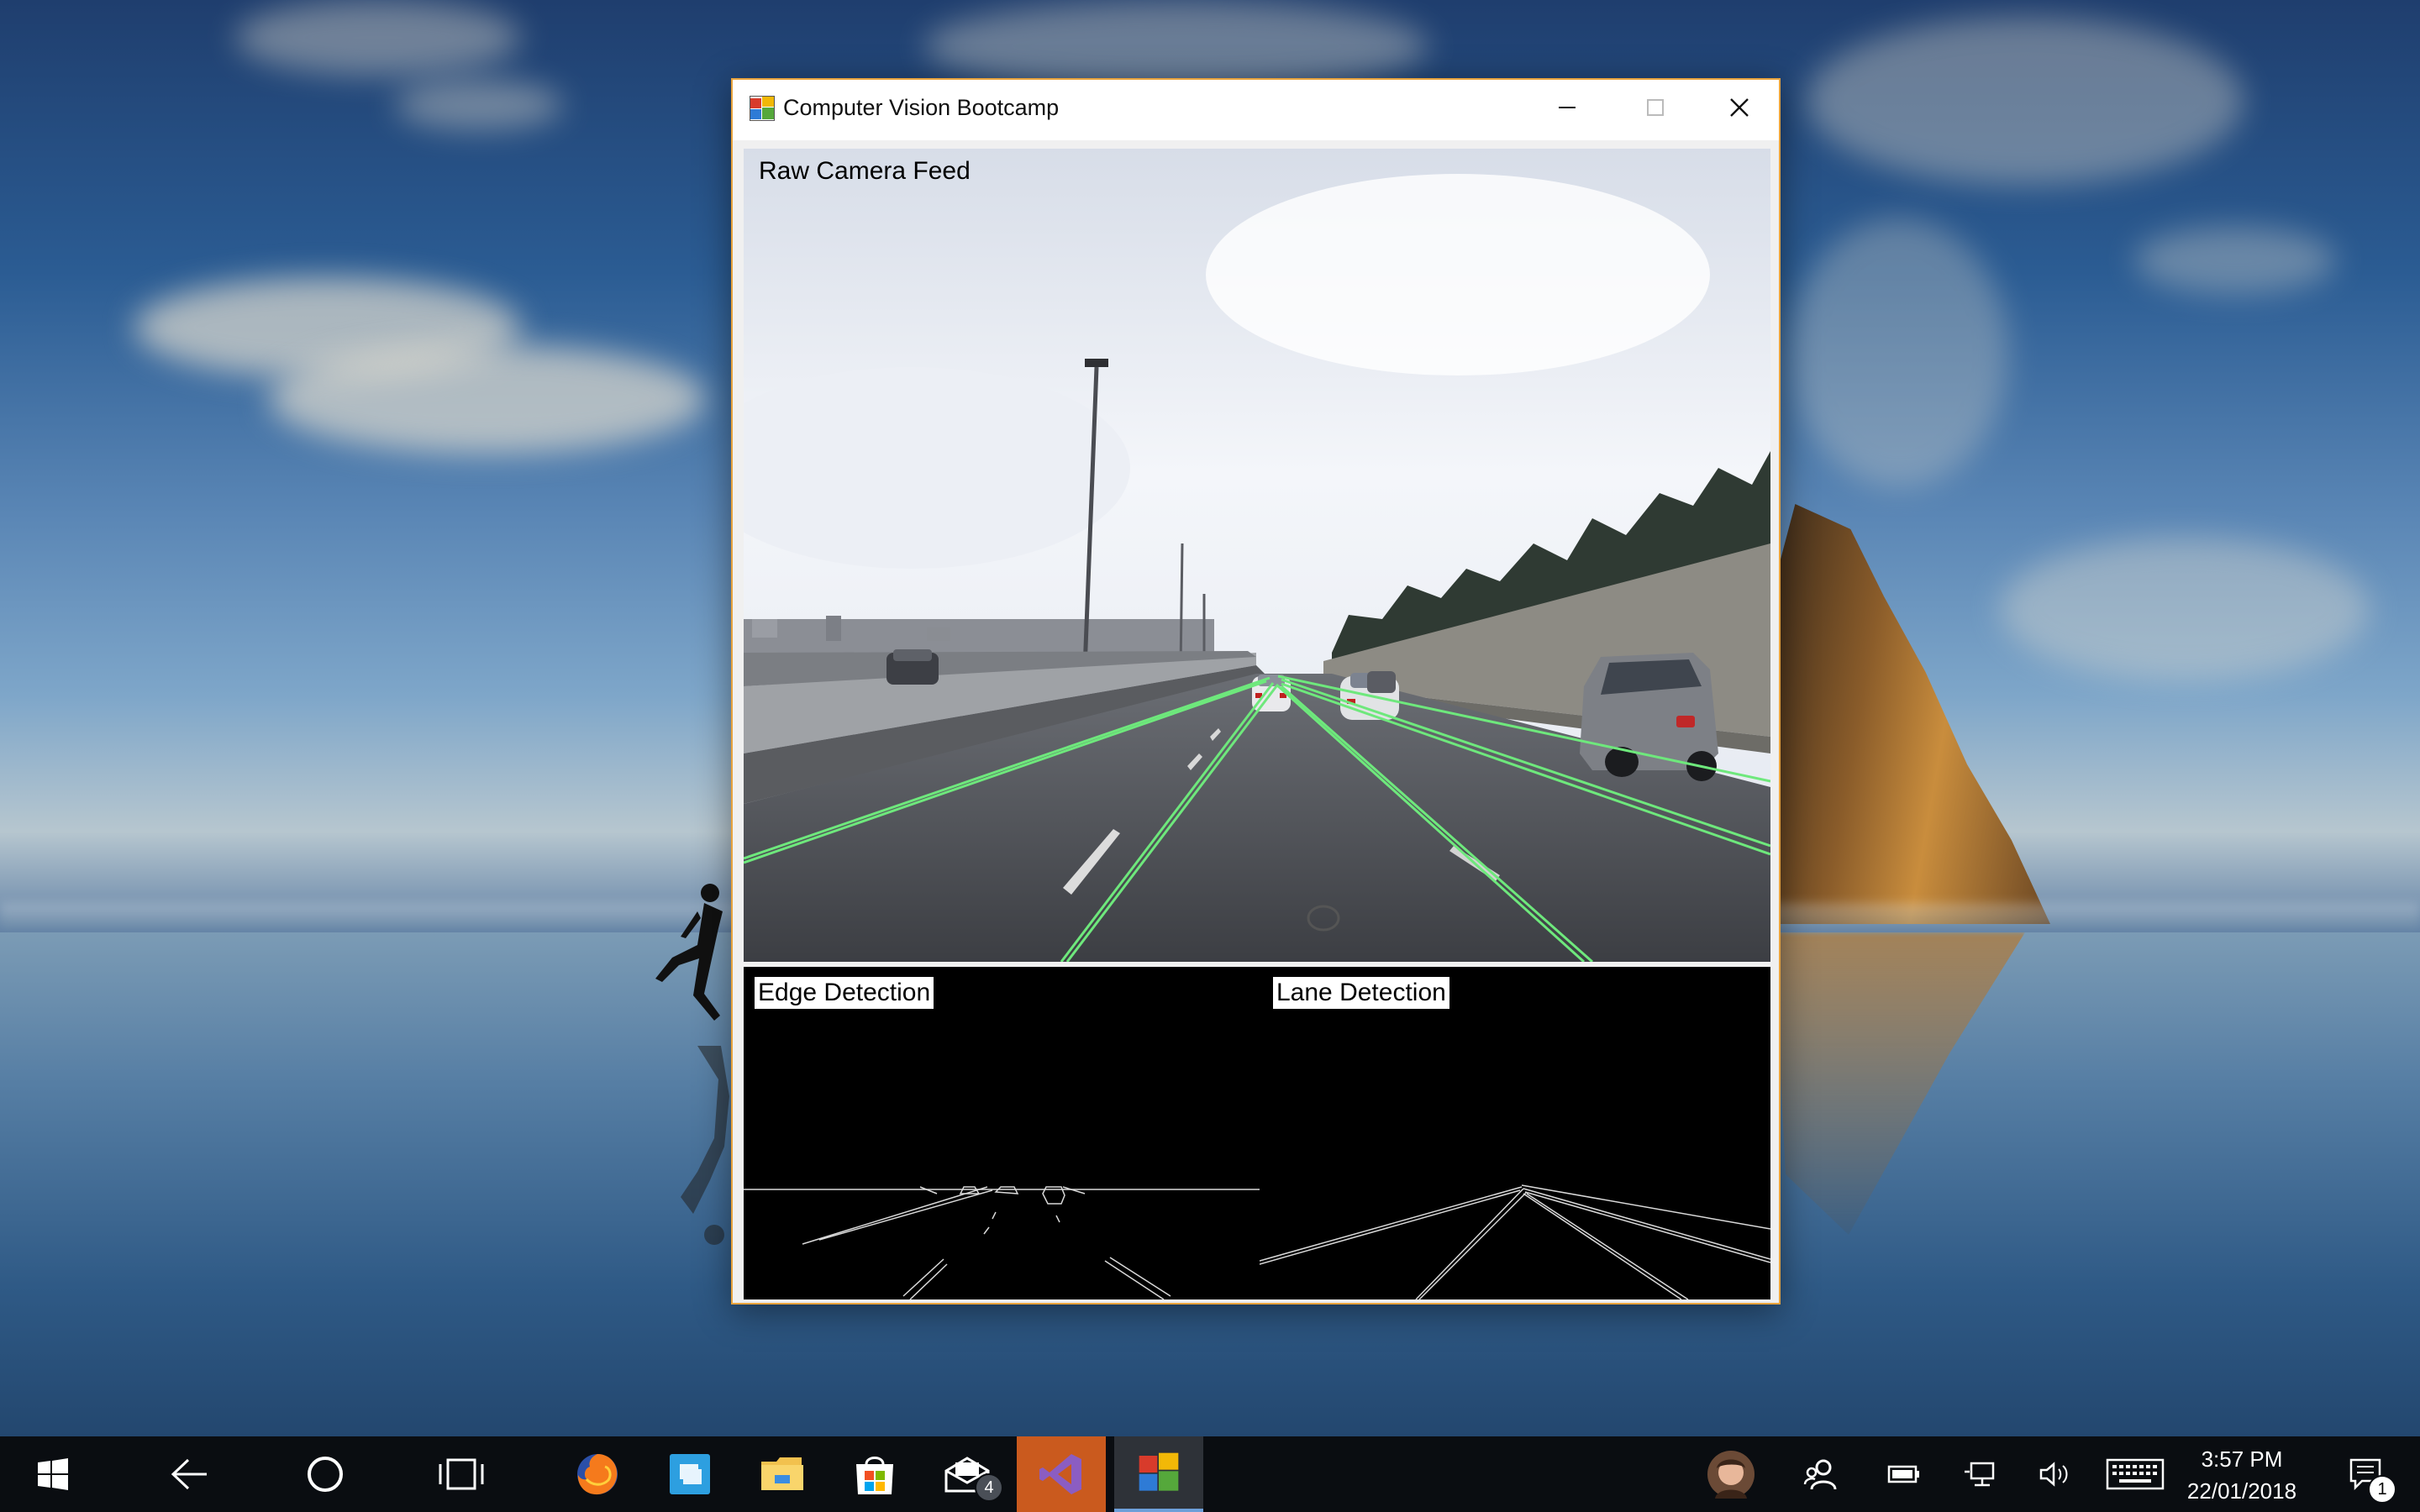 Image resolution: width=2420 pixels, height=1512 pixels. Describe the element at coordinates (2241, 1491) in the screenshot. I see `clock-date: 22/01/2018` at that location.